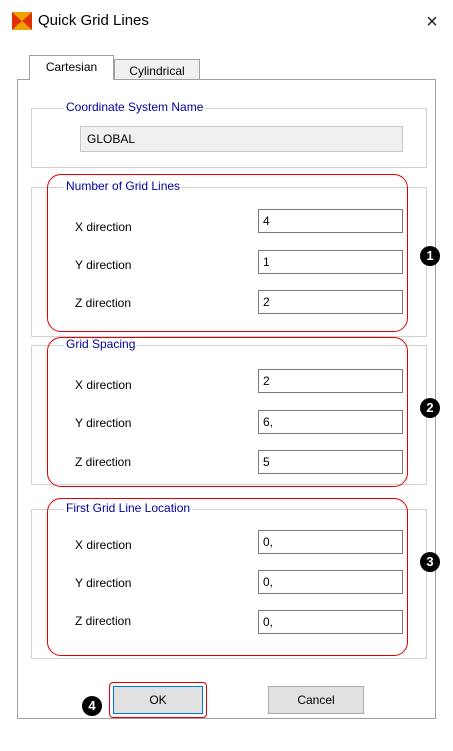 This screenshot has height=751, width=453. What do you see at coordinates (430, 256) in the screenshot?
I see `step-badge: 1` at bounding box center [430, 256].